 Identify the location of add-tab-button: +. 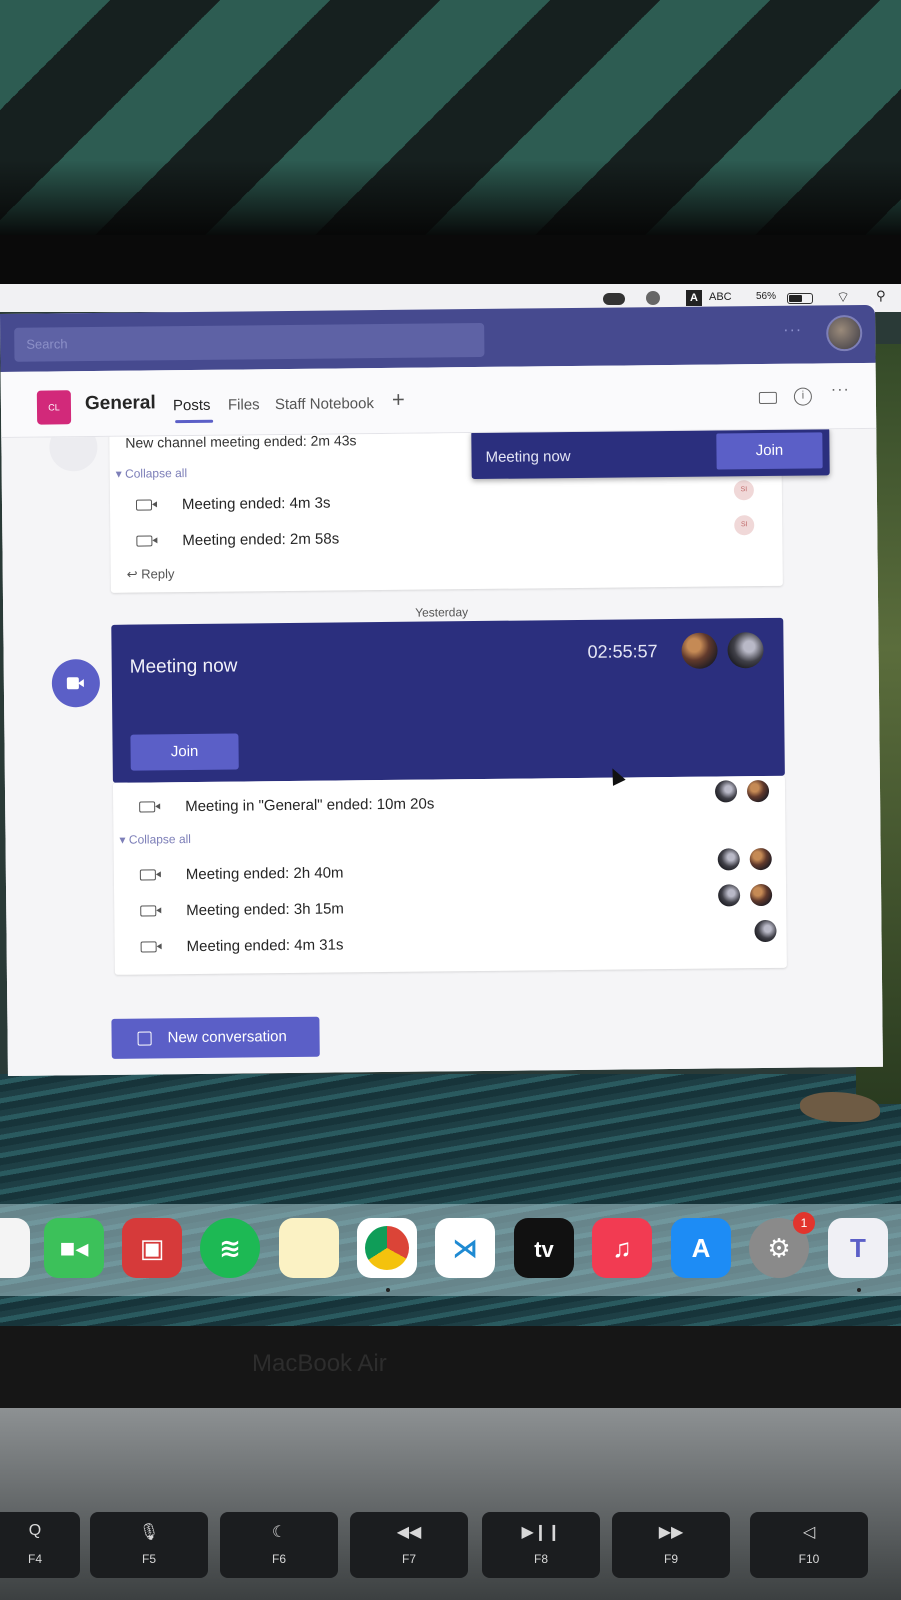
(398, 400).